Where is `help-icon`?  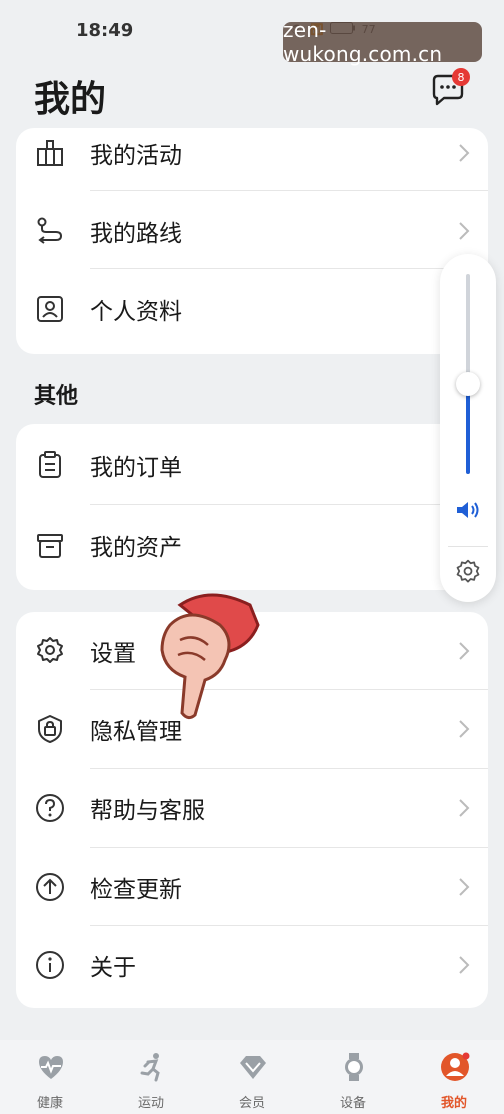 help-icon is located at coordinates (50, 808).